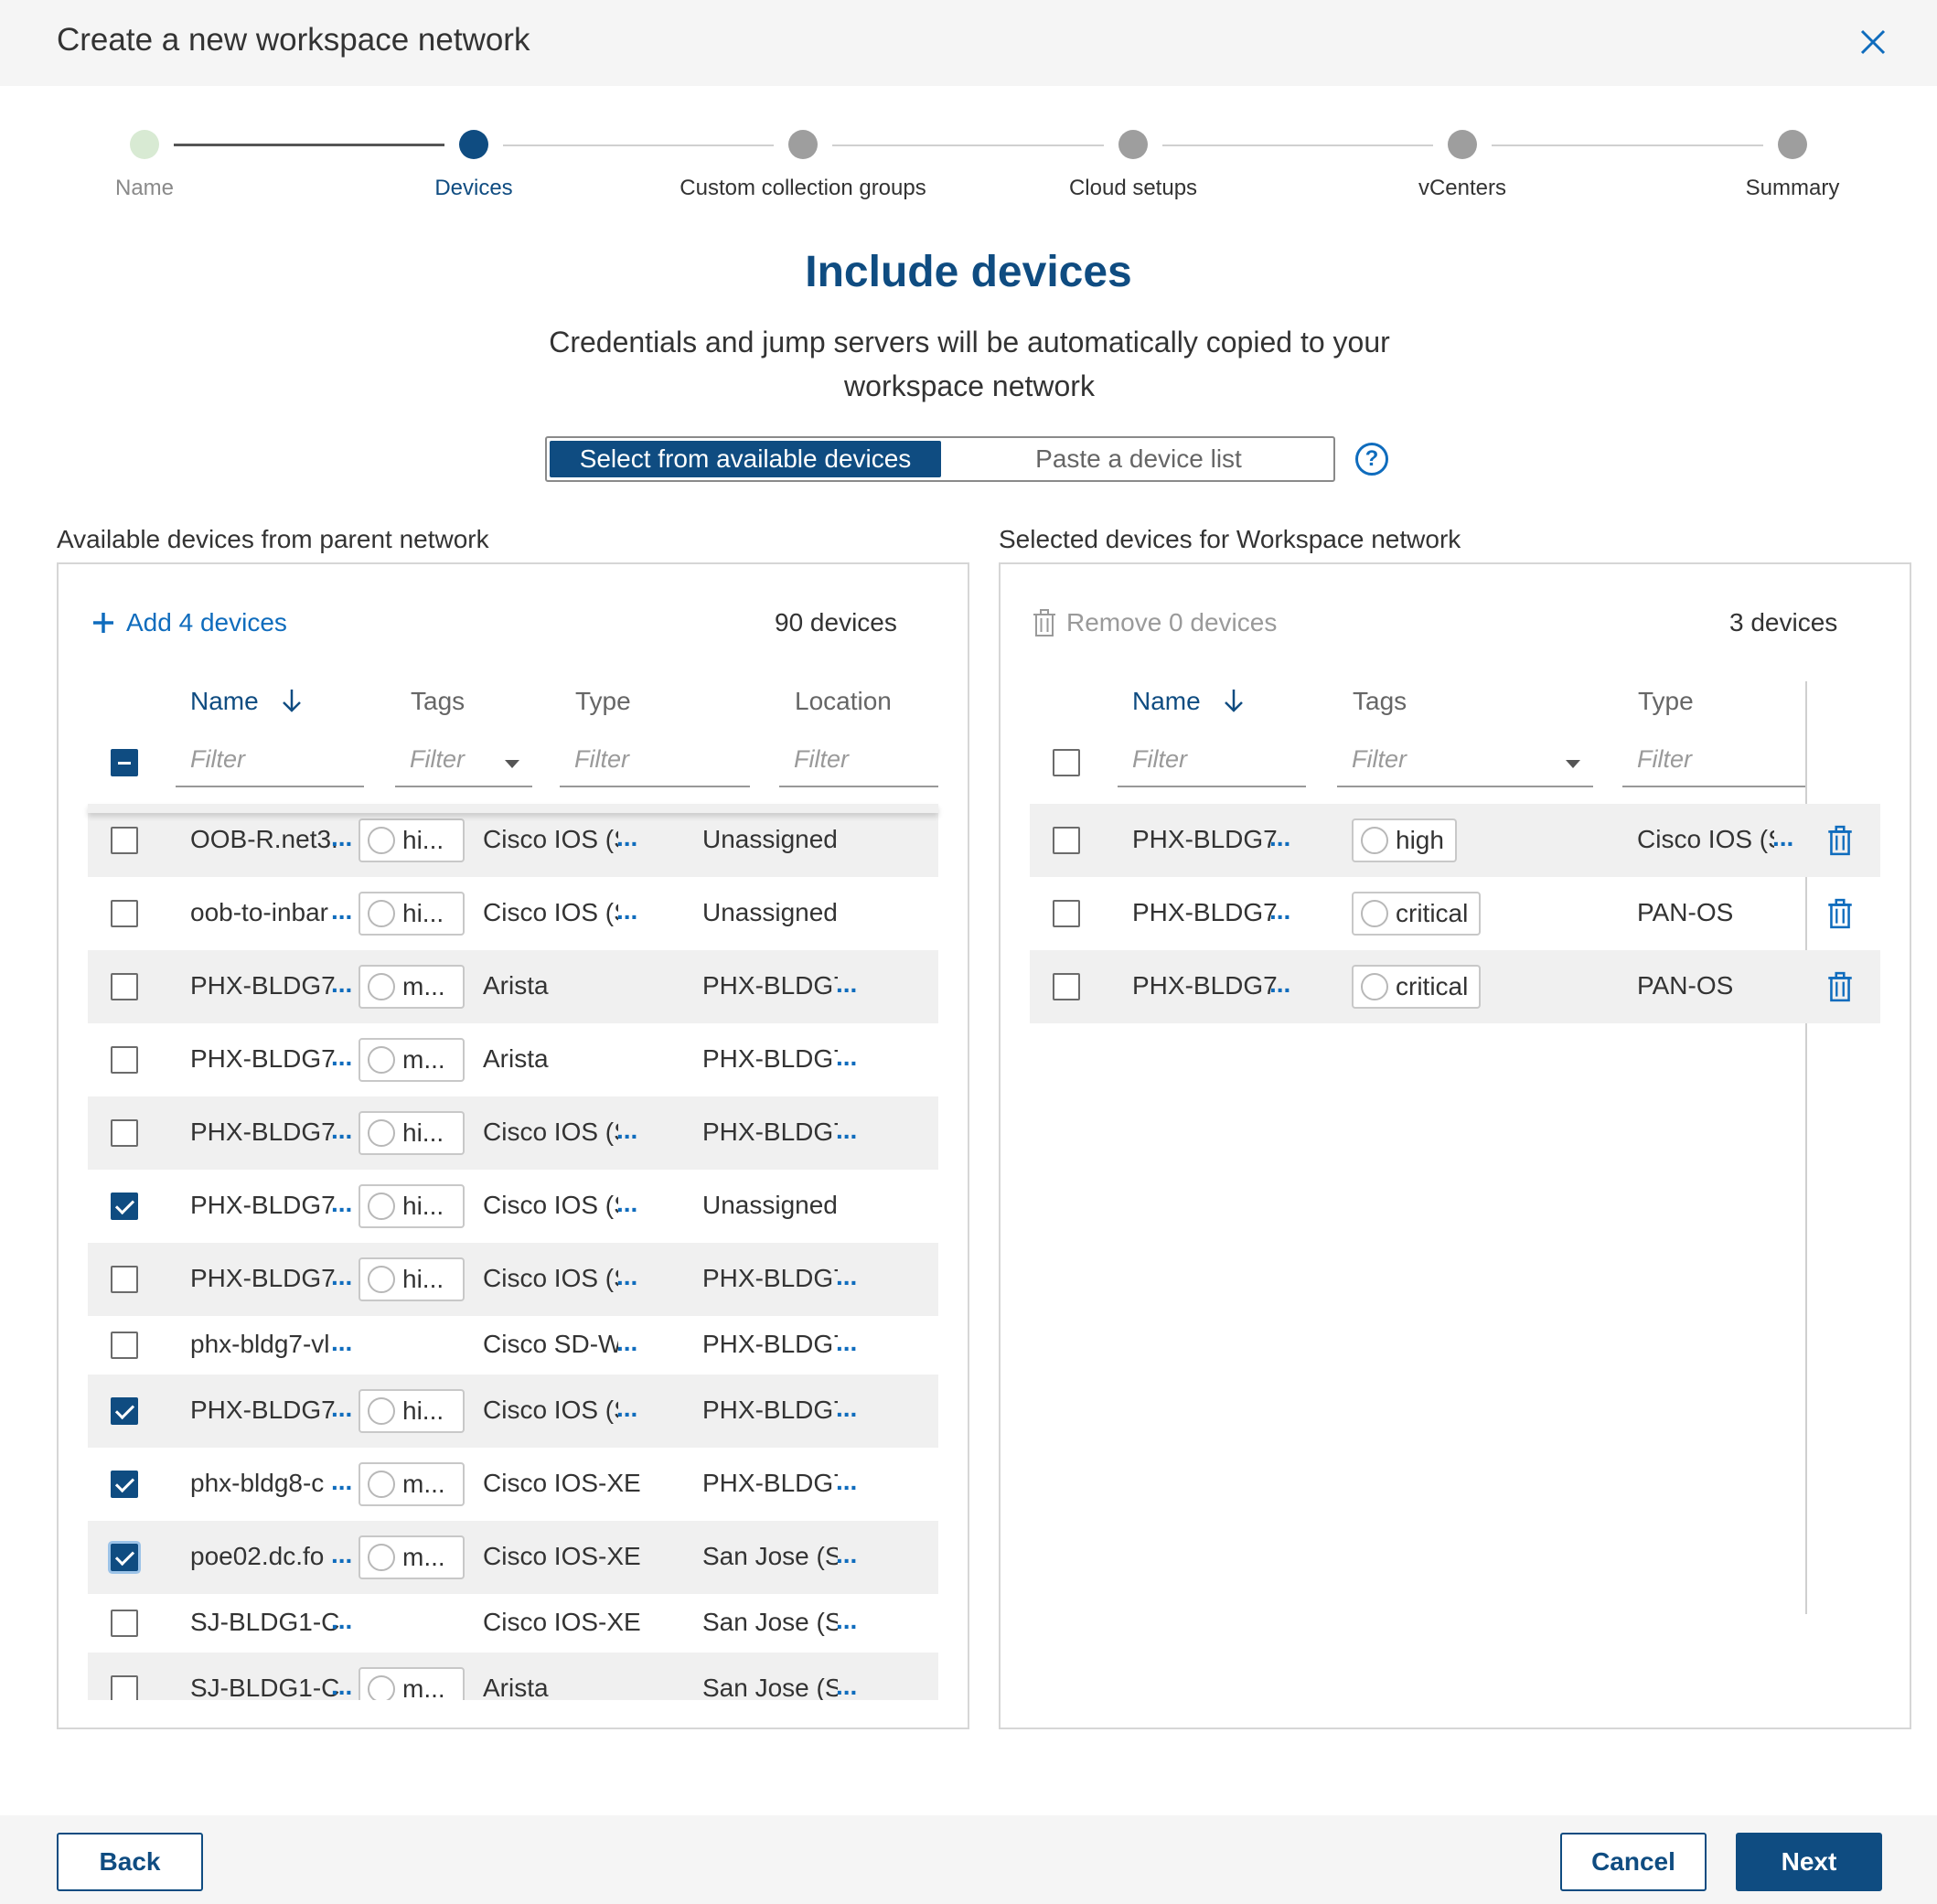  I want to click on selected-column-header-name: Name, so click(1189, 701).